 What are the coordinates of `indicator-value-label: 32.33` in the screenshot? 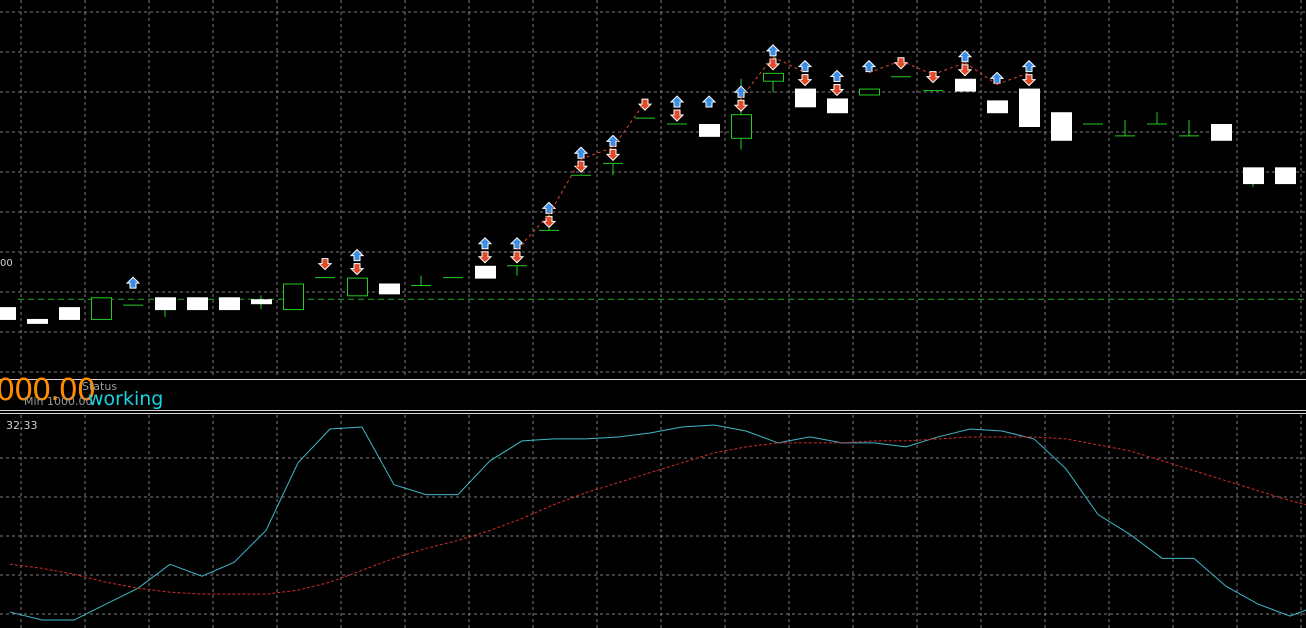 It's located at (22, 425).